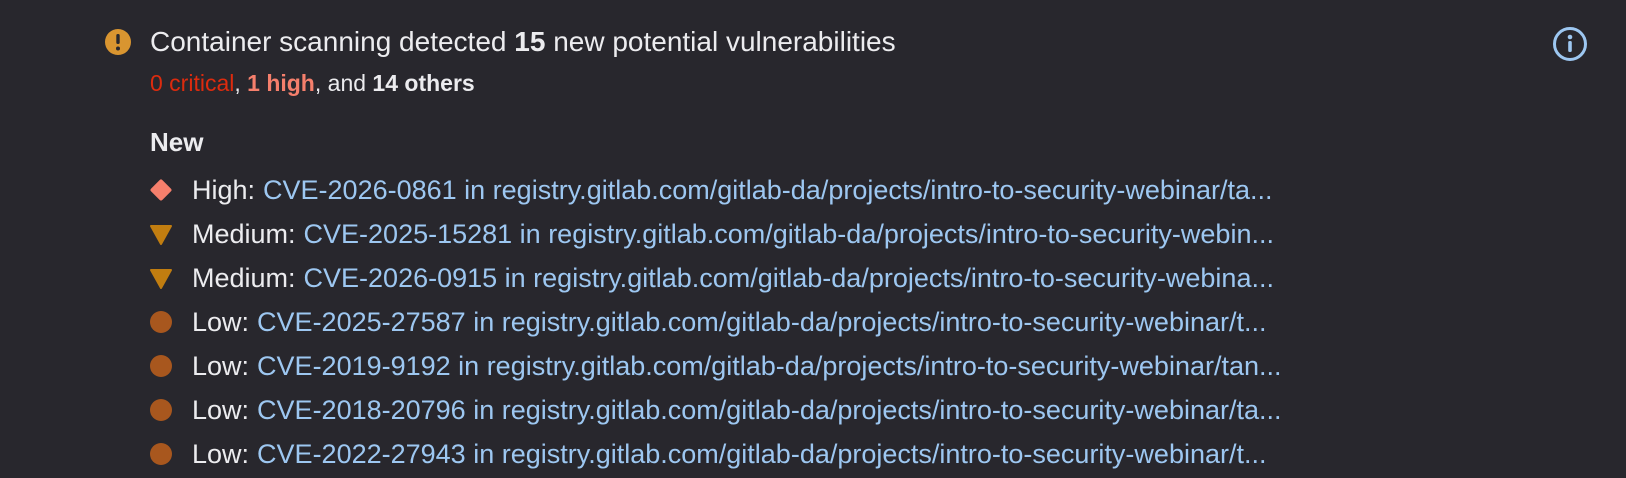 This screenshot has height=478, width=1626. Describe the element at coordinates (192, 83) in the screenshot. I see `critical-count: 0 critical` at that location.